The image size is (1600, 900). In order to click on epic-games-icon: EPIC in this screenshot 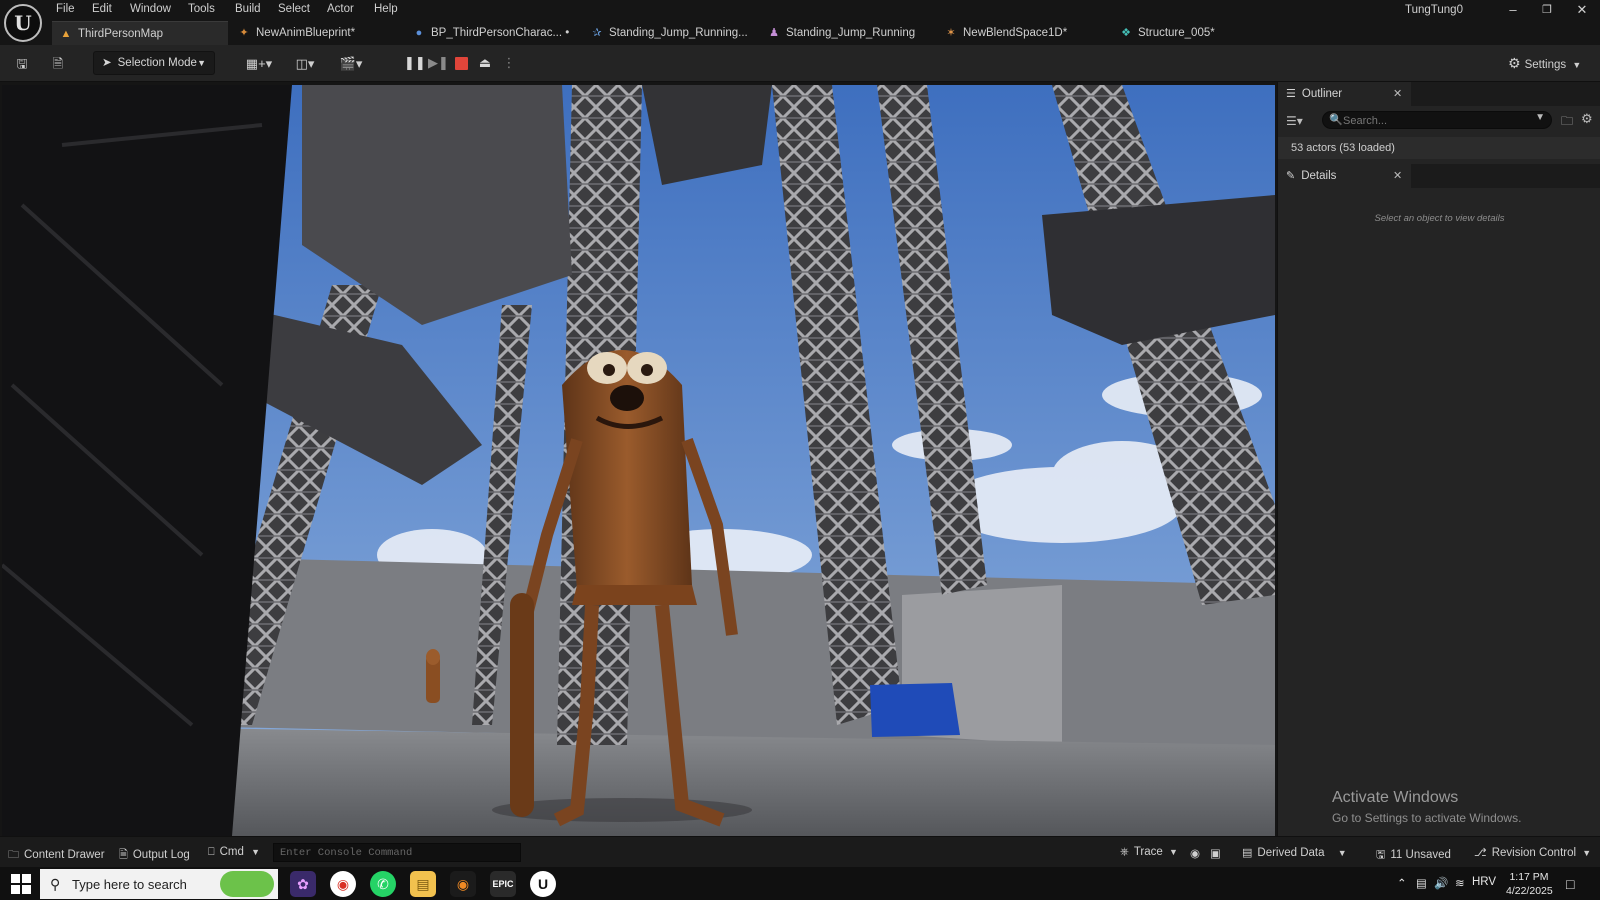, I will do `click(503, 884)`.